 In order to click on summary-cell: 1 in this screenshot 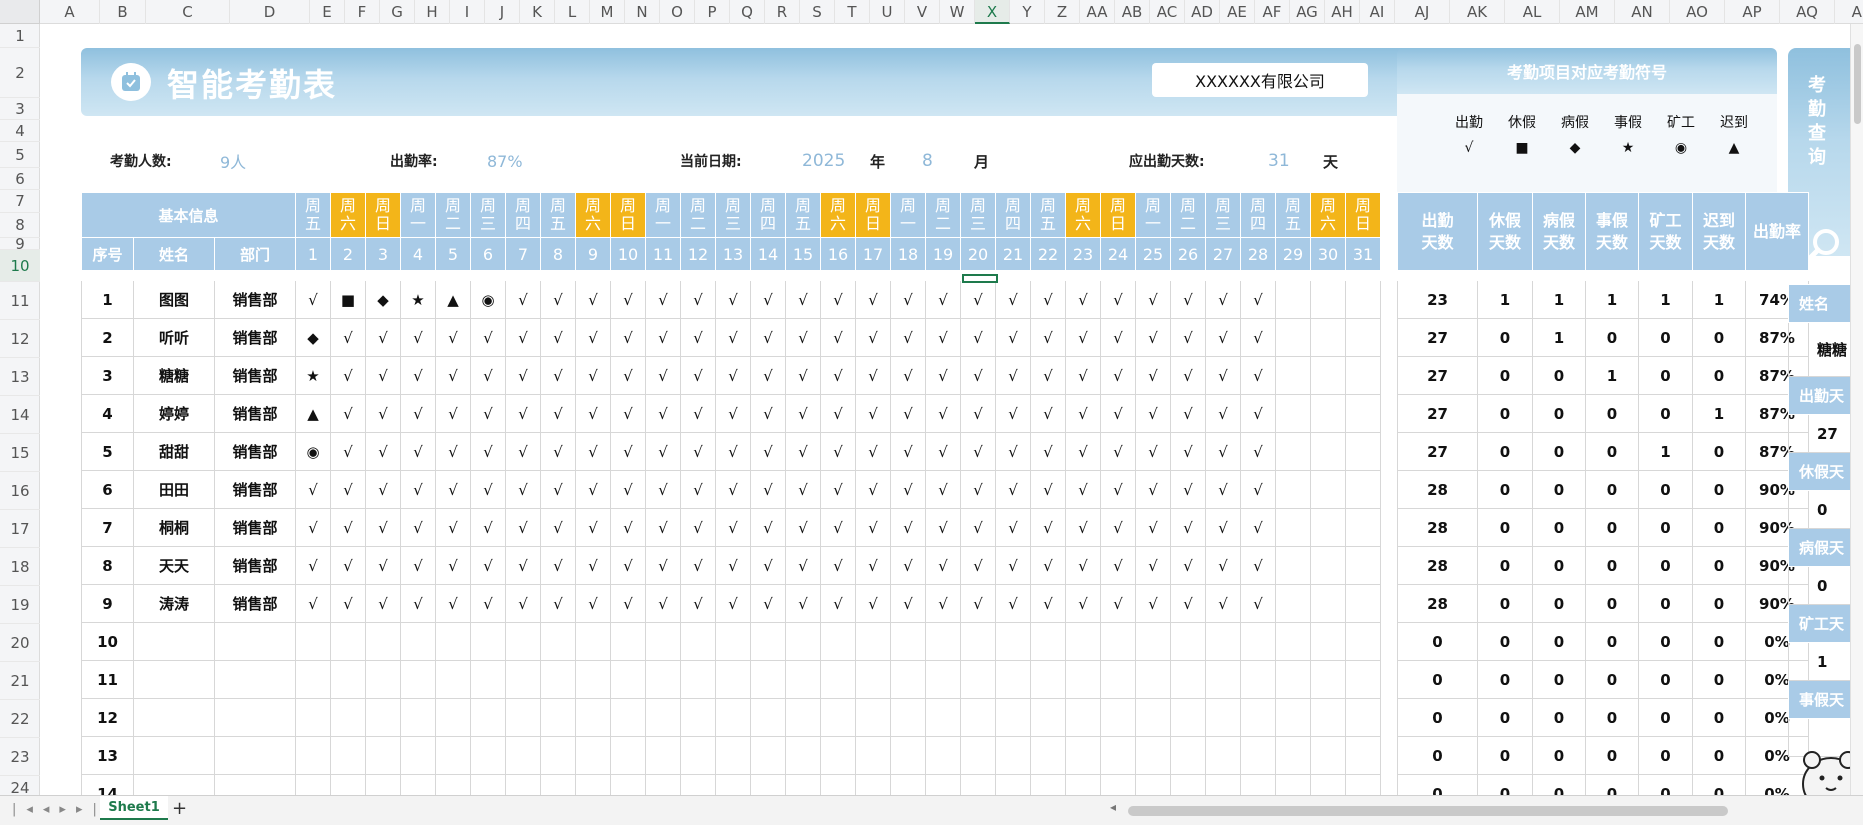, I will do `click(1719, 413)`.